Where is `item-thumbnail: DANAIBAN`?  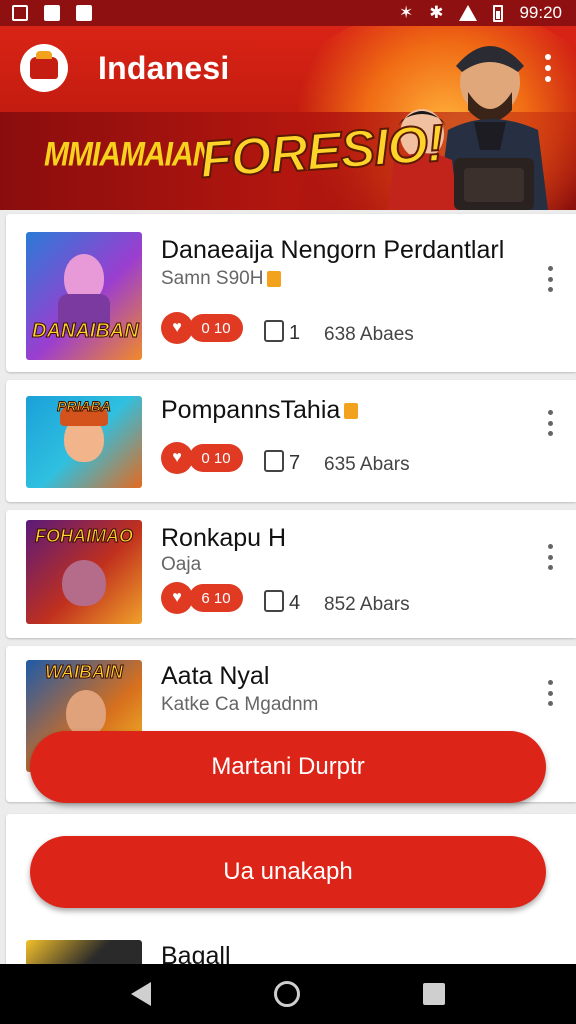 item-thumbnail: DANAIBAN is located at coordinates (84, 296).